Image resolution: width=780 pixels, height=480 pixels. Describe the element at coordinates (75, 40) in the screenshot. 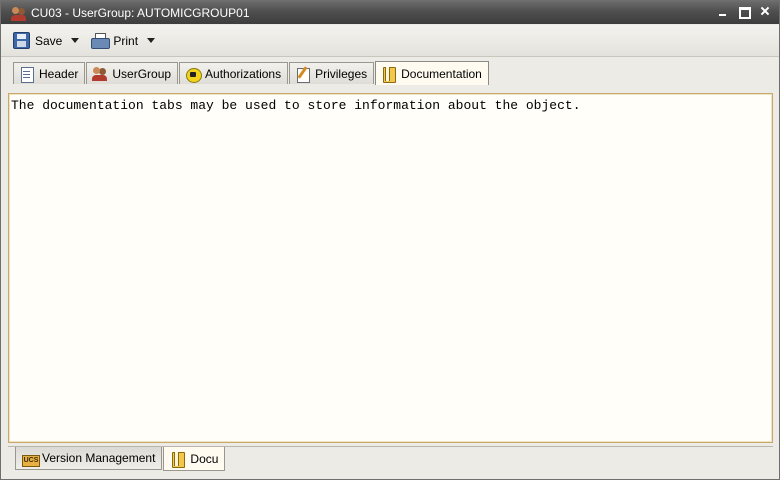

I see `save-dropdown-arrow-icon` at that location.